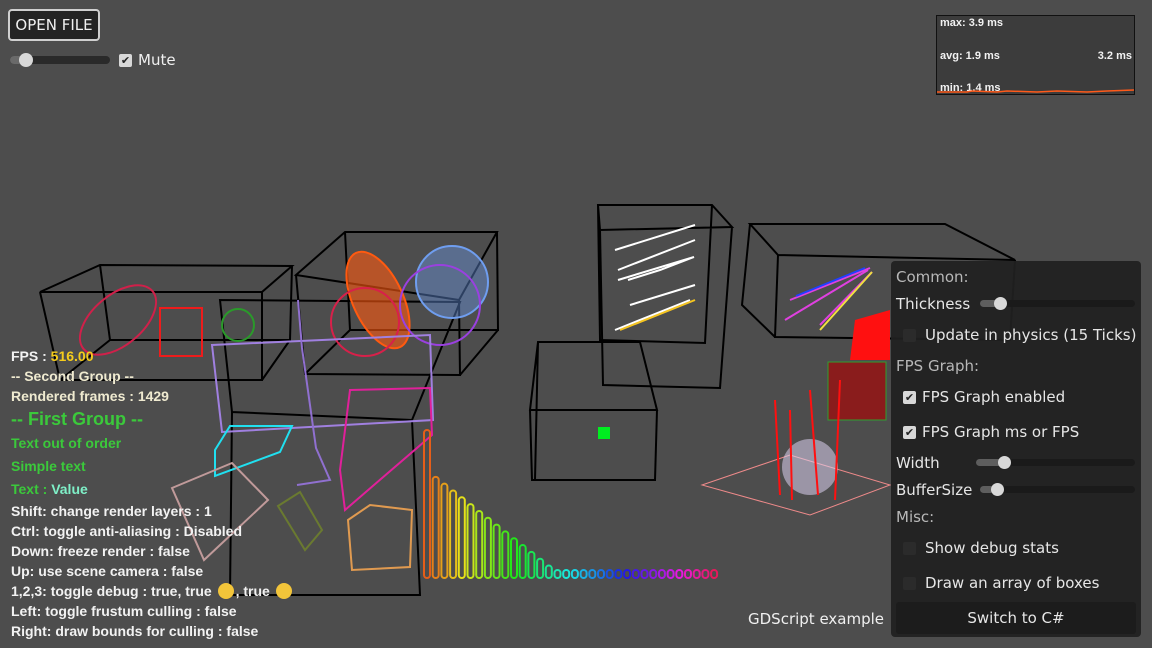 Image resolution: width=1152 pixels, height=648 pixels. I want to click on fps-graph-enabled-checkbox: ✔ FPS Graph enabled, so click(984, 397).